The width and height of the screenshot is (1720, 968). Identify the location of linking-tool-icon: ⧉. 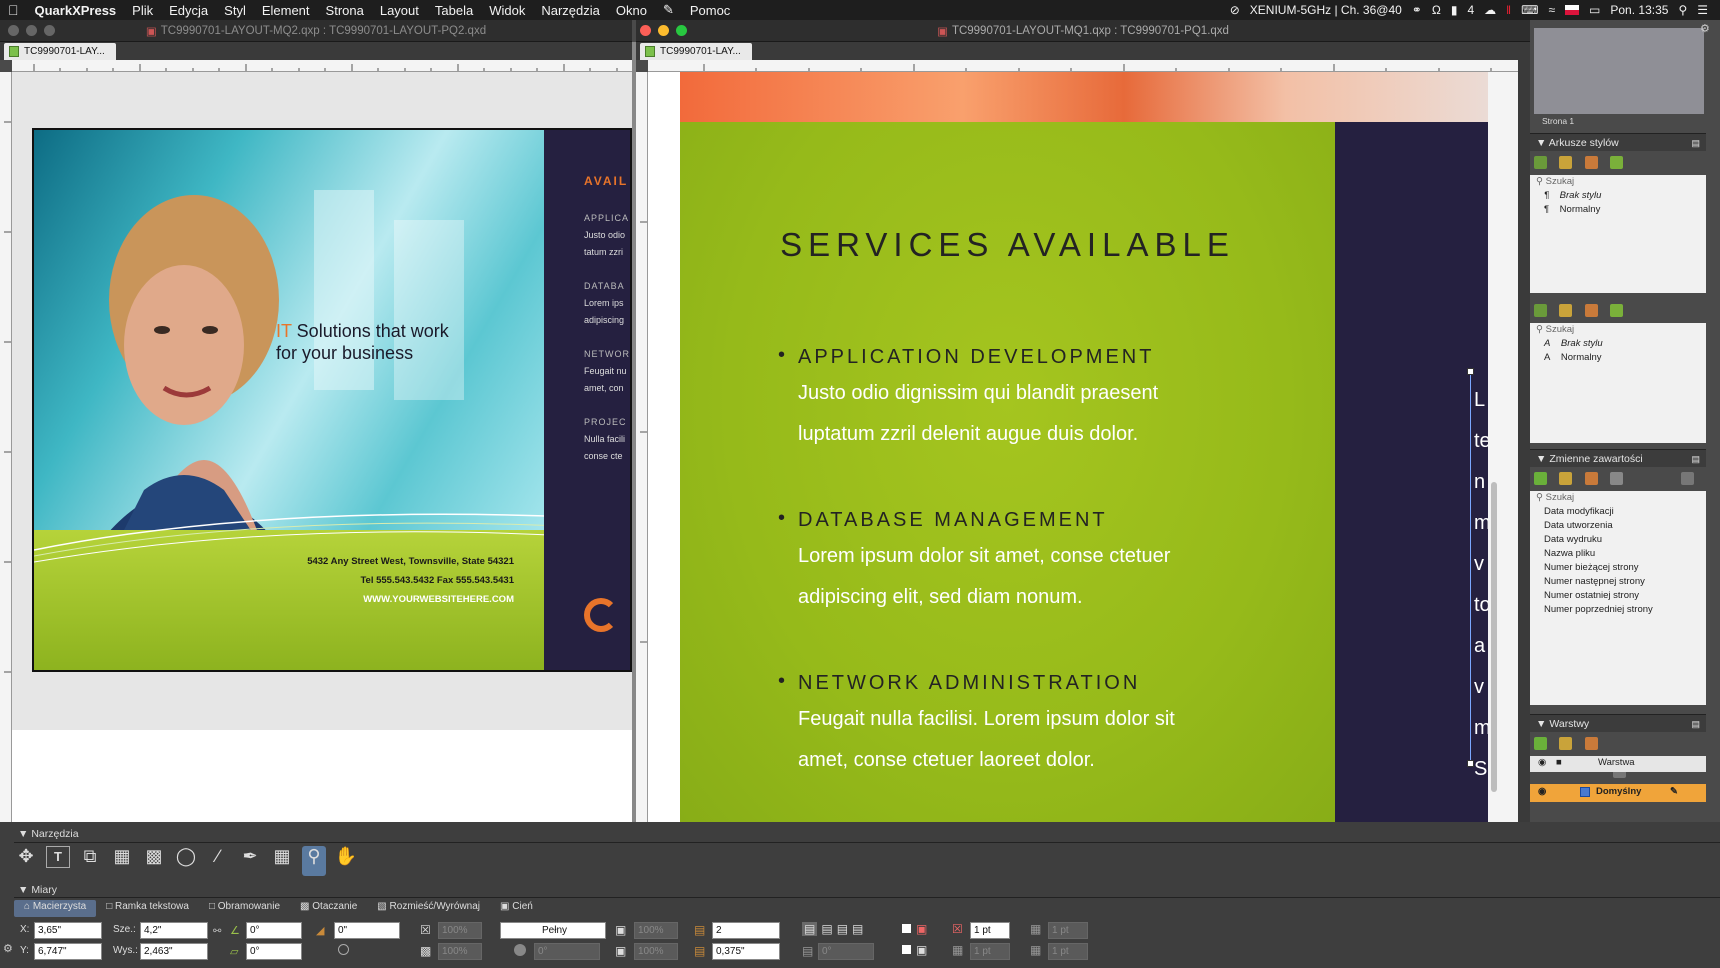
(90, 861).